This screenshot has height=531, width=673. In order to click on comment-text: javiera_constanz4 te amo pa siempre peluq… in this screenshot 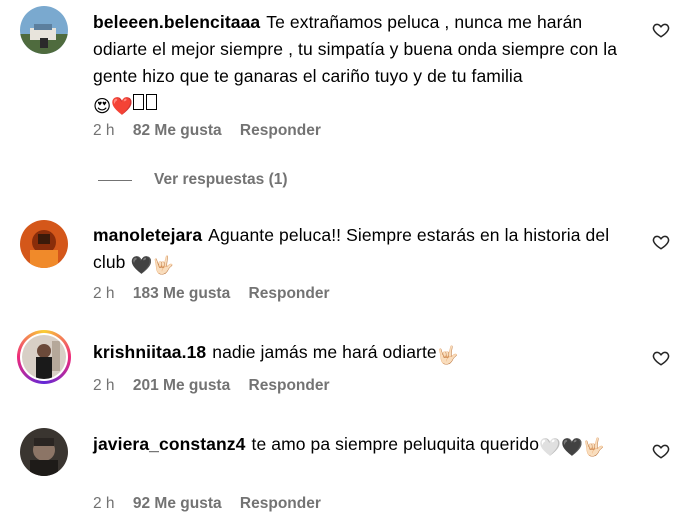, I will do `click(358, 446)`.